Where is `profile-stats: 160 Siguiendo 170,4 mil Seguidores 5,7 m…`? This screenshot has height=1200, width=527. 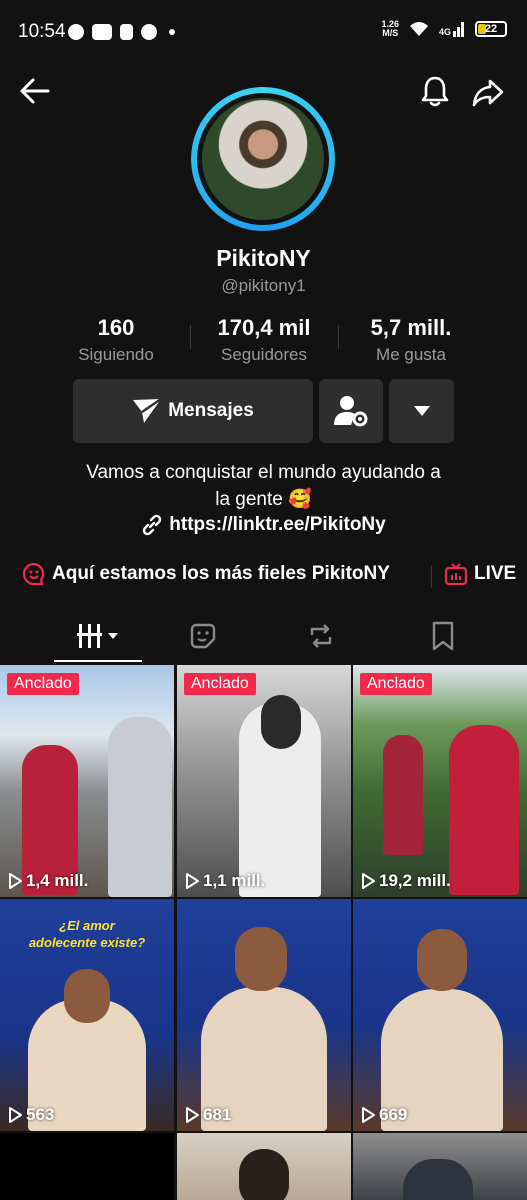 profile-stats: 160 Siguiendo 170,4 mil Seguidores 5,7 m… is located at coordinates (263, 343).